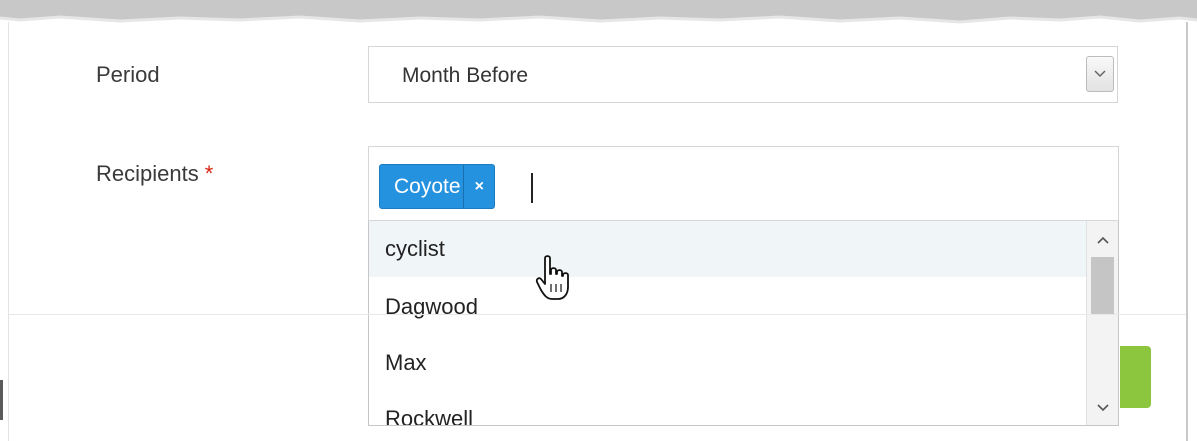 This screenshot has width=1197, height=441. Describe the element at coordinates (743, 183) in the screenshot. I see `recipients-input: Coyote ×` at that location.